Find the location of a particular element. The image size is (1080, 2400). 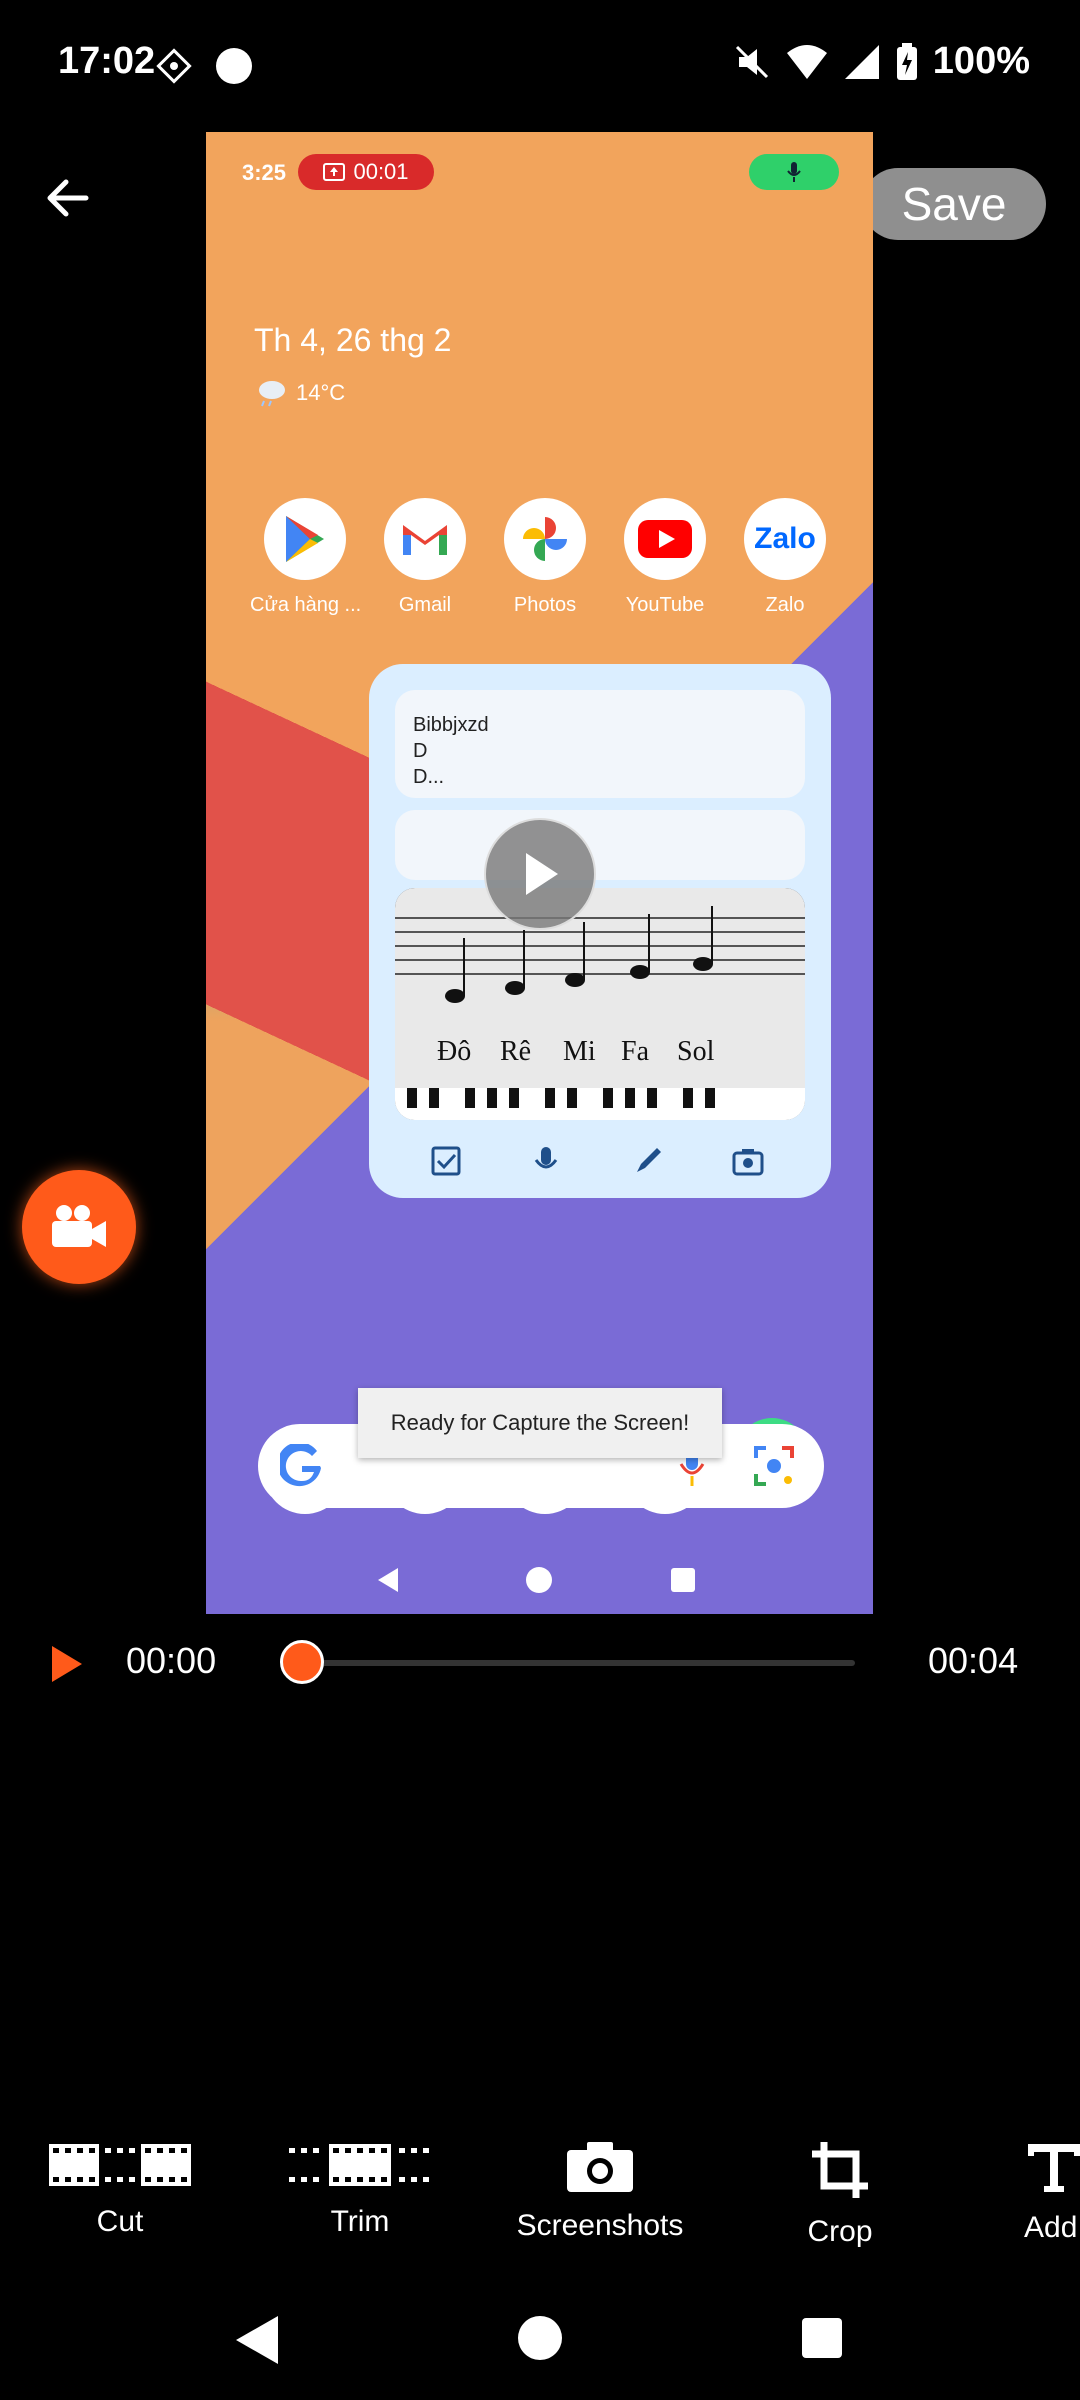

current-time: 00:00 is located at coordinates (171, 1660).